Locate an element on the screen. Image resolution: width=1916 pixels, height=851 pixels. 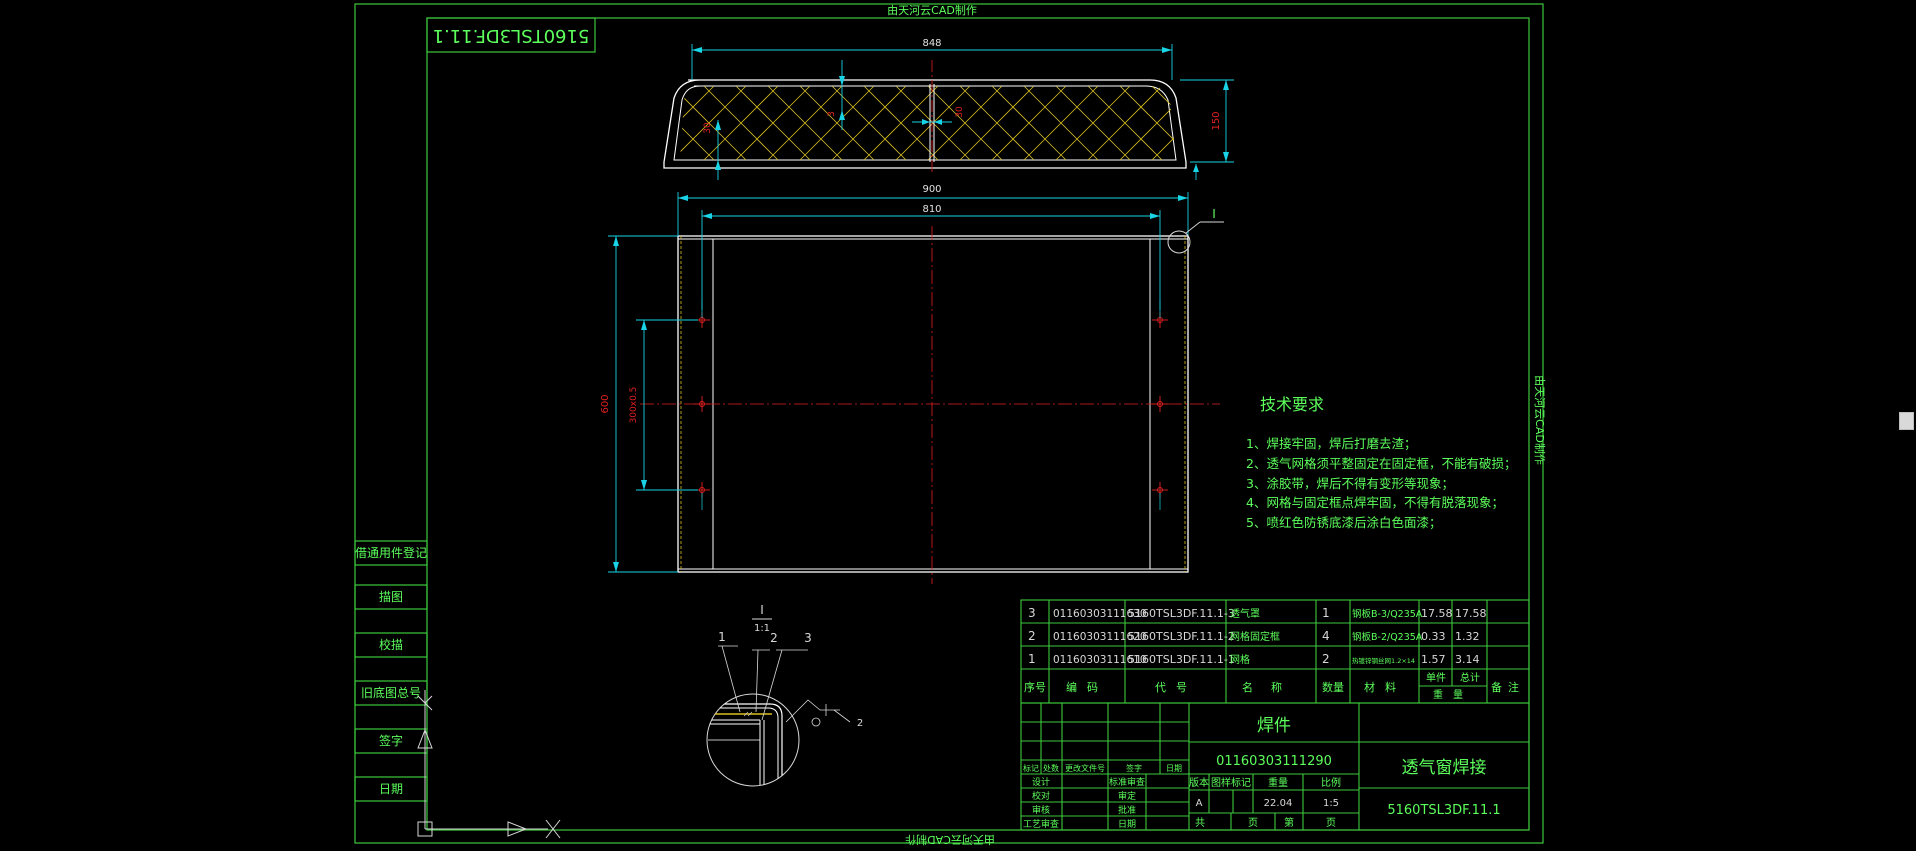
detail-circle is located at coordinates (1179, 242).